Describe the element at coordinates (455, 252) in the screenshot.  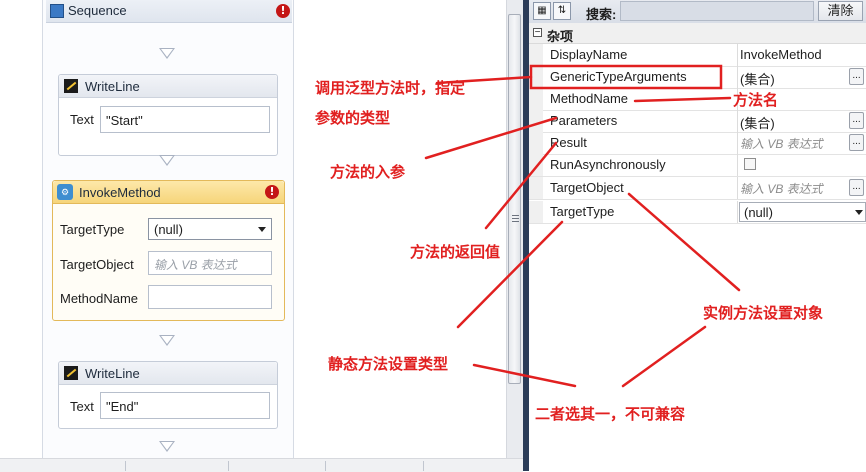
I see `annotation-result: 方法的返回值` at that location.